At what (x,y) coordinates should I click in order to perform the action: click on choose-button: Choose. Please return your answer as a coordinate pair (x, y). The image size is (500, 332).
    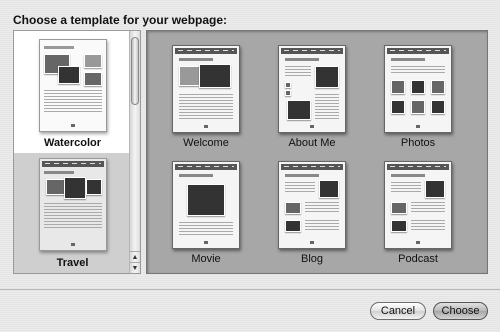
    Looking at the image, I should click on (460, 311).